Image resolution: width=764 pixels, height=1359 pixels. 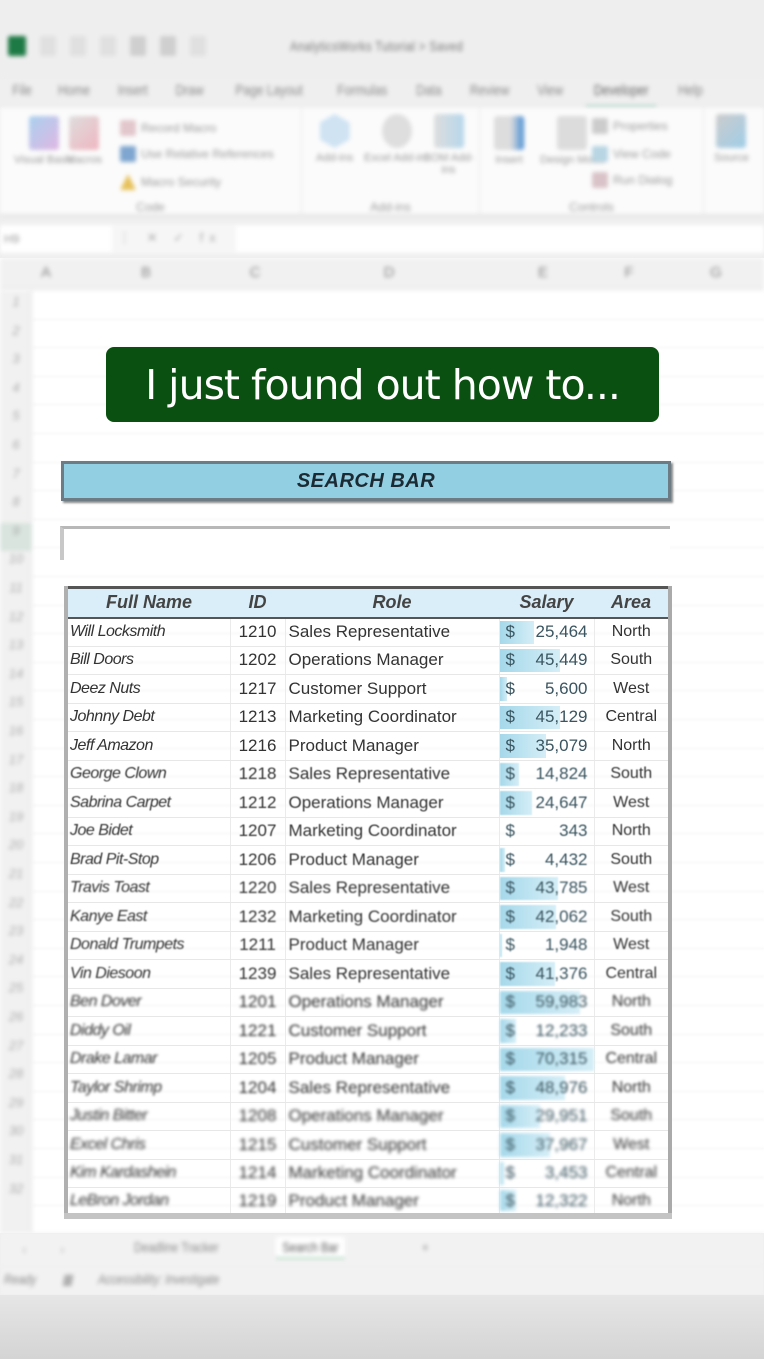 I want to click on cell-full-name: Will Locksmith, so click(x=148, y=632).